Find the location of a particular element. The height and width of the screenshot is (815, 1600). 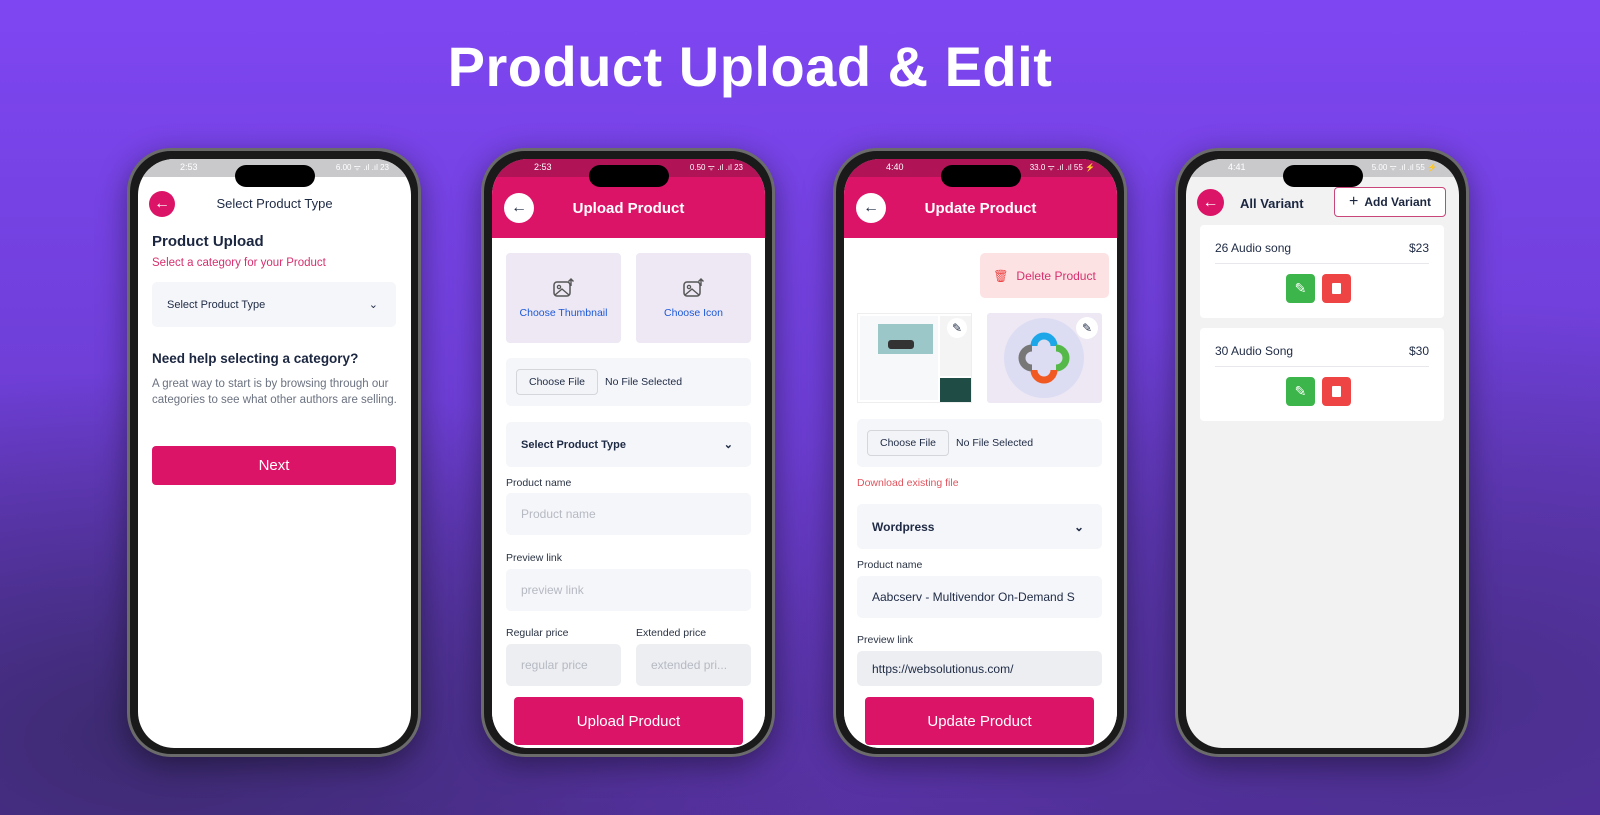

regular-price-label: Regular price is located at coordinates (537, 633).